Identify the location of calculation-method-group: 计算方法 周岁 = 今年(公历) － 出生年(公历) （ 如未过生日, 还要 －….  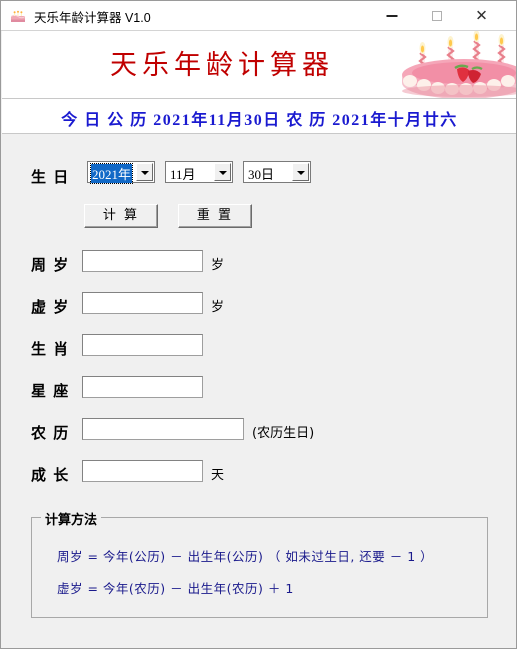
(259, 563).